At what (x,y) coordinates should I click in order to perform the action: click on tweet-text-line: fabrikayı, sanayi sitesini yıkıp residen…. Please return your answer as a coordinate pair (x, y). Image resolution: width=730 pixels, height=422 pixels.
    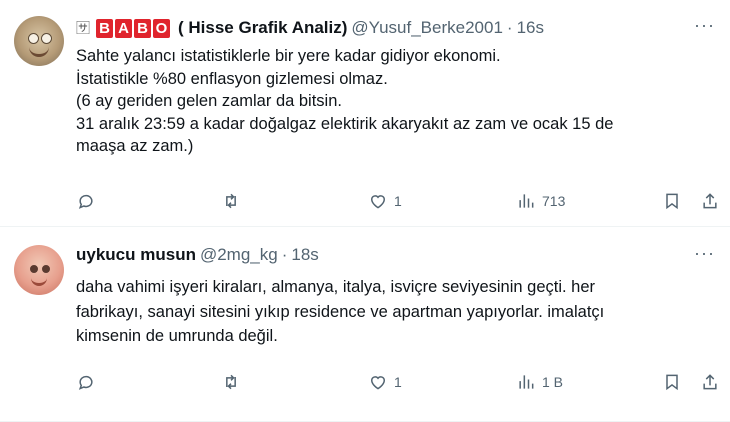
    Looking at the image, I should click on (340, 311).